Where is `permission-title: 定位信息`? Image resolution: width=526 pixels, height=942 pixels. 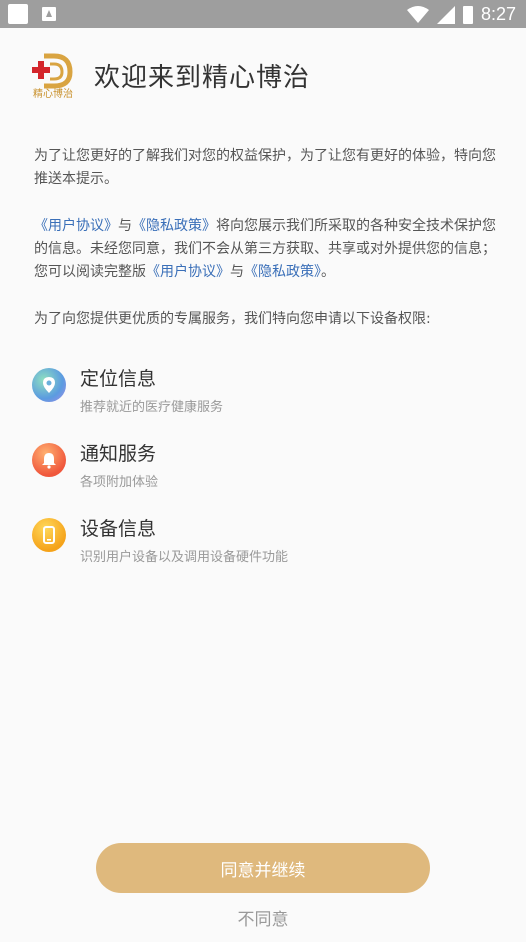
permission-title: 定位信息 is located at coordinates (118, 379).